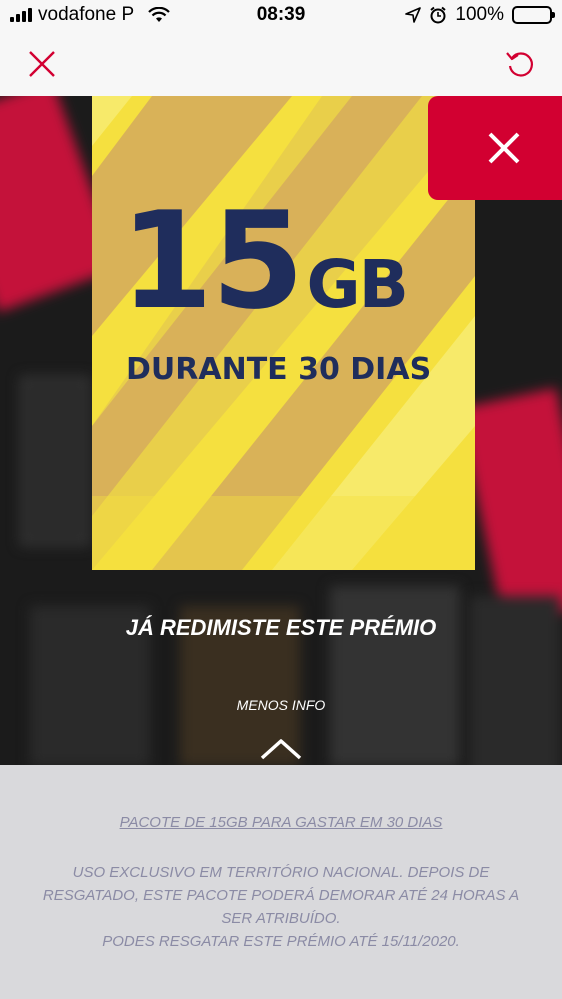 The width and height of the screenshot is (562, 999). I want to click on details-line: SER ATRIBUÍDO., so click(281, 918).